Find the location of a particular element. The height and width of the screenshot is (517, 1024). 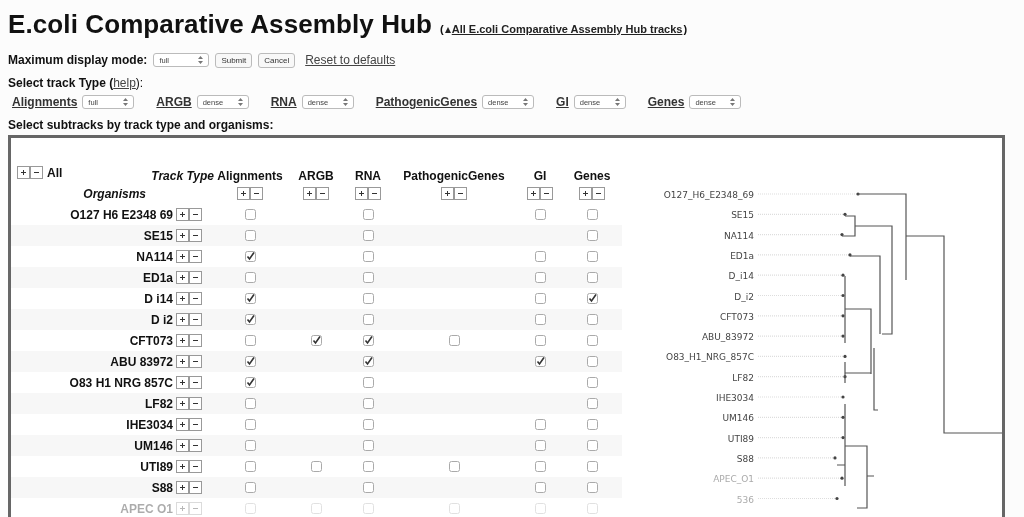

form-button: Submit is located at coordinates (234, 60).